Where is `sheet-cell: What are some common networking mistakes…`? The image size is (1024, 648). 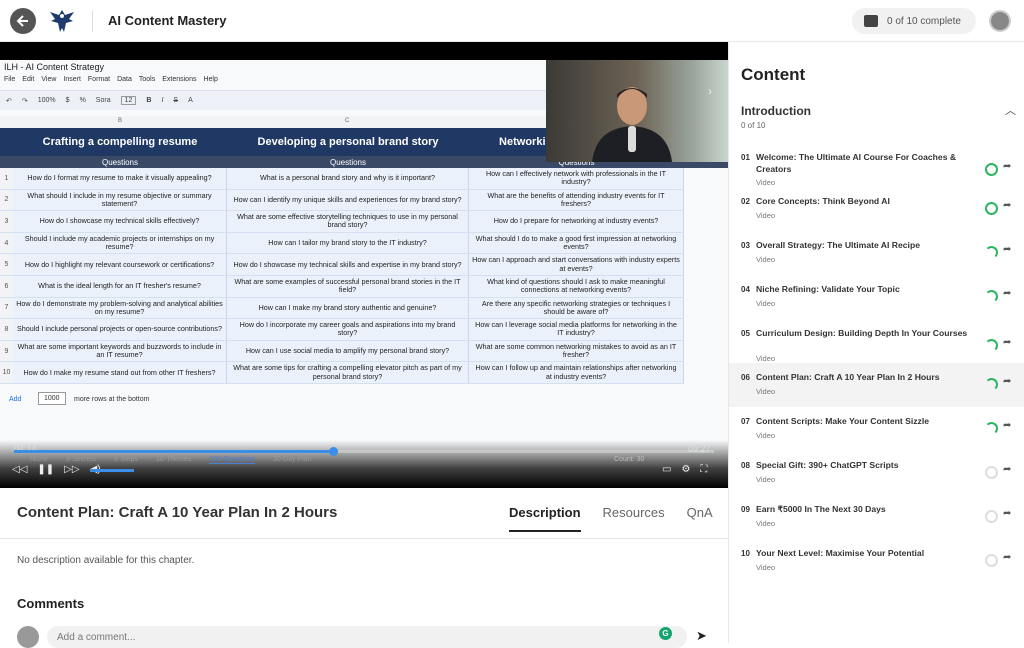 sheet-cell: What are some common networking mistakes… is located at coordinates (576, 351).